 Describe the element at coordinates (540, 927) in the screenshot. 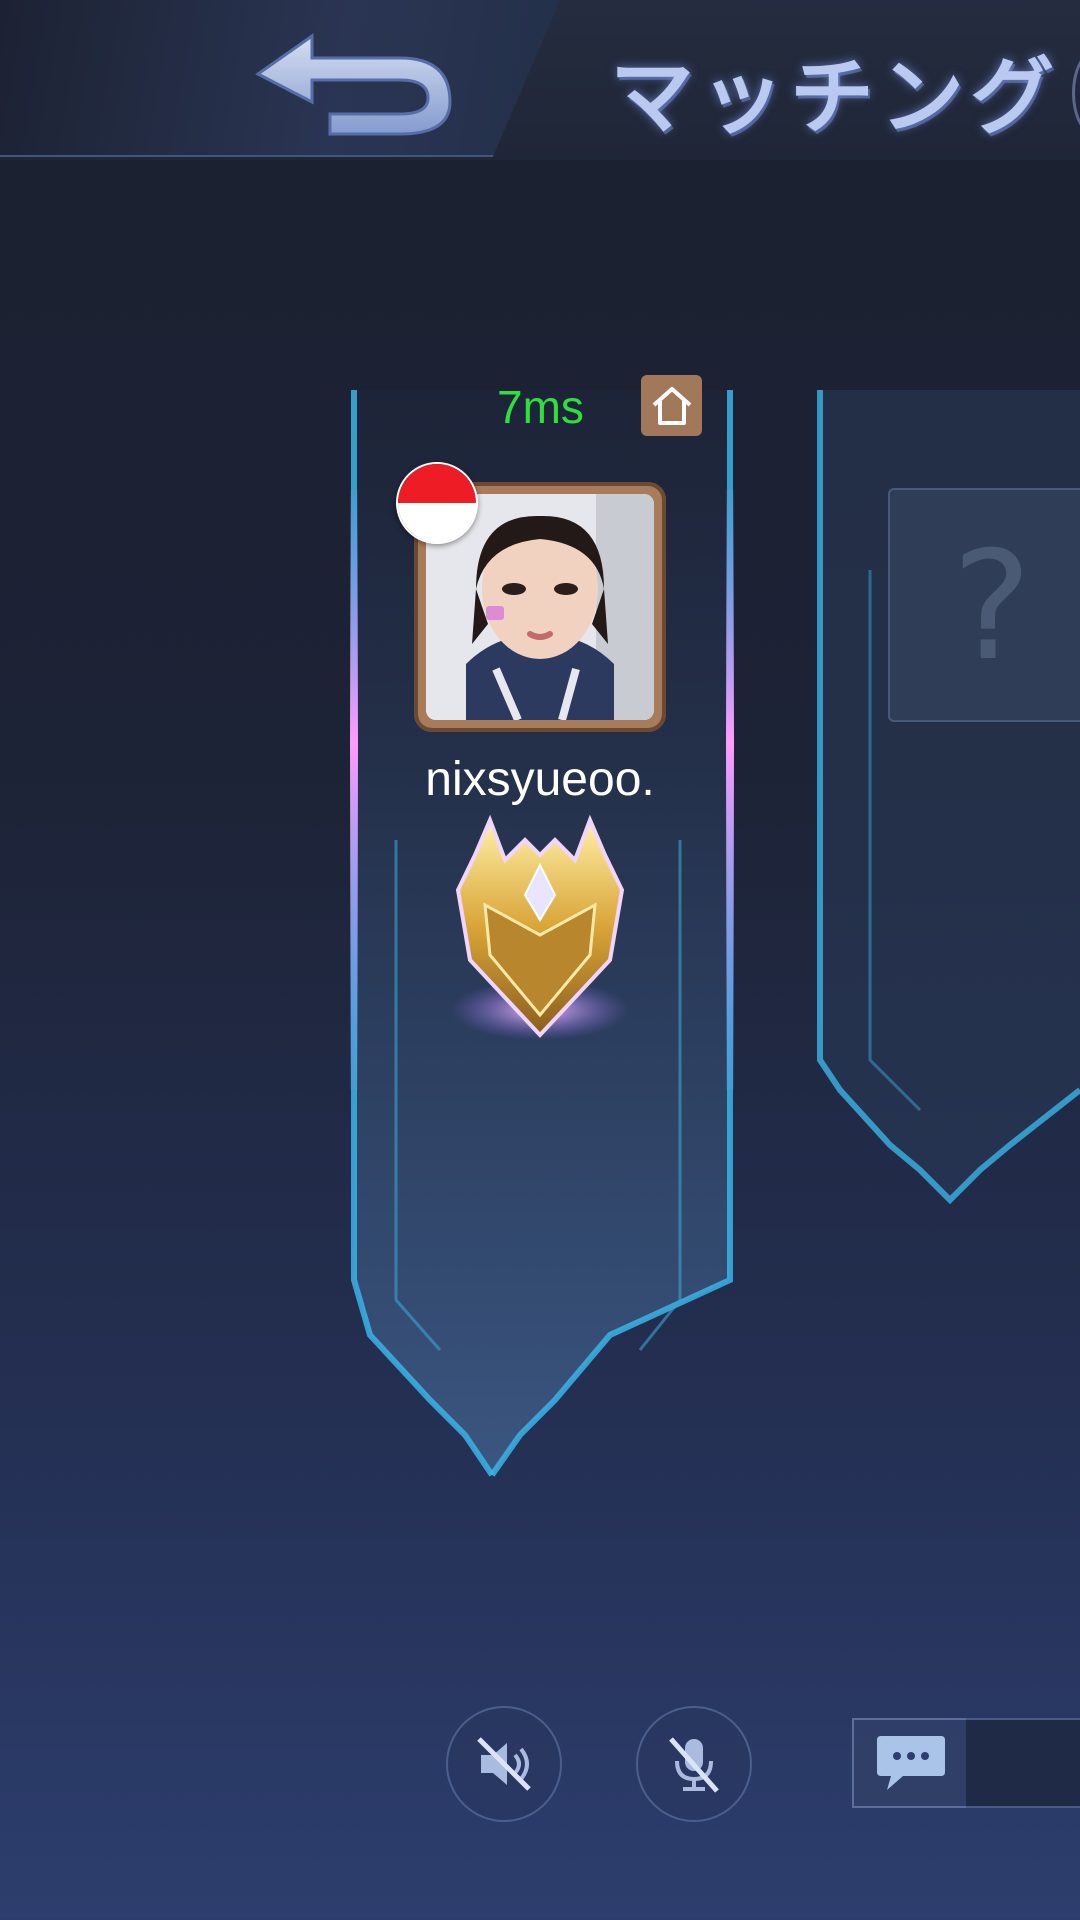

I see `rank-emblem-icon` at that location.